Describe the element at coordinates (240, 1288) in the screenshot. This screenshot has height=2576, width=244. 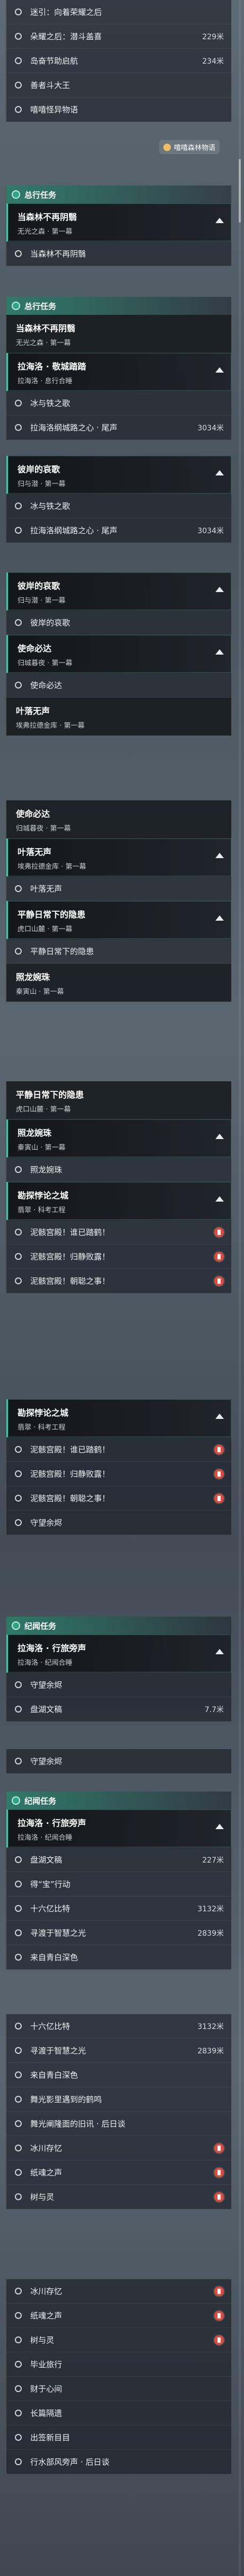
I see `scrollbar-track` at that location.